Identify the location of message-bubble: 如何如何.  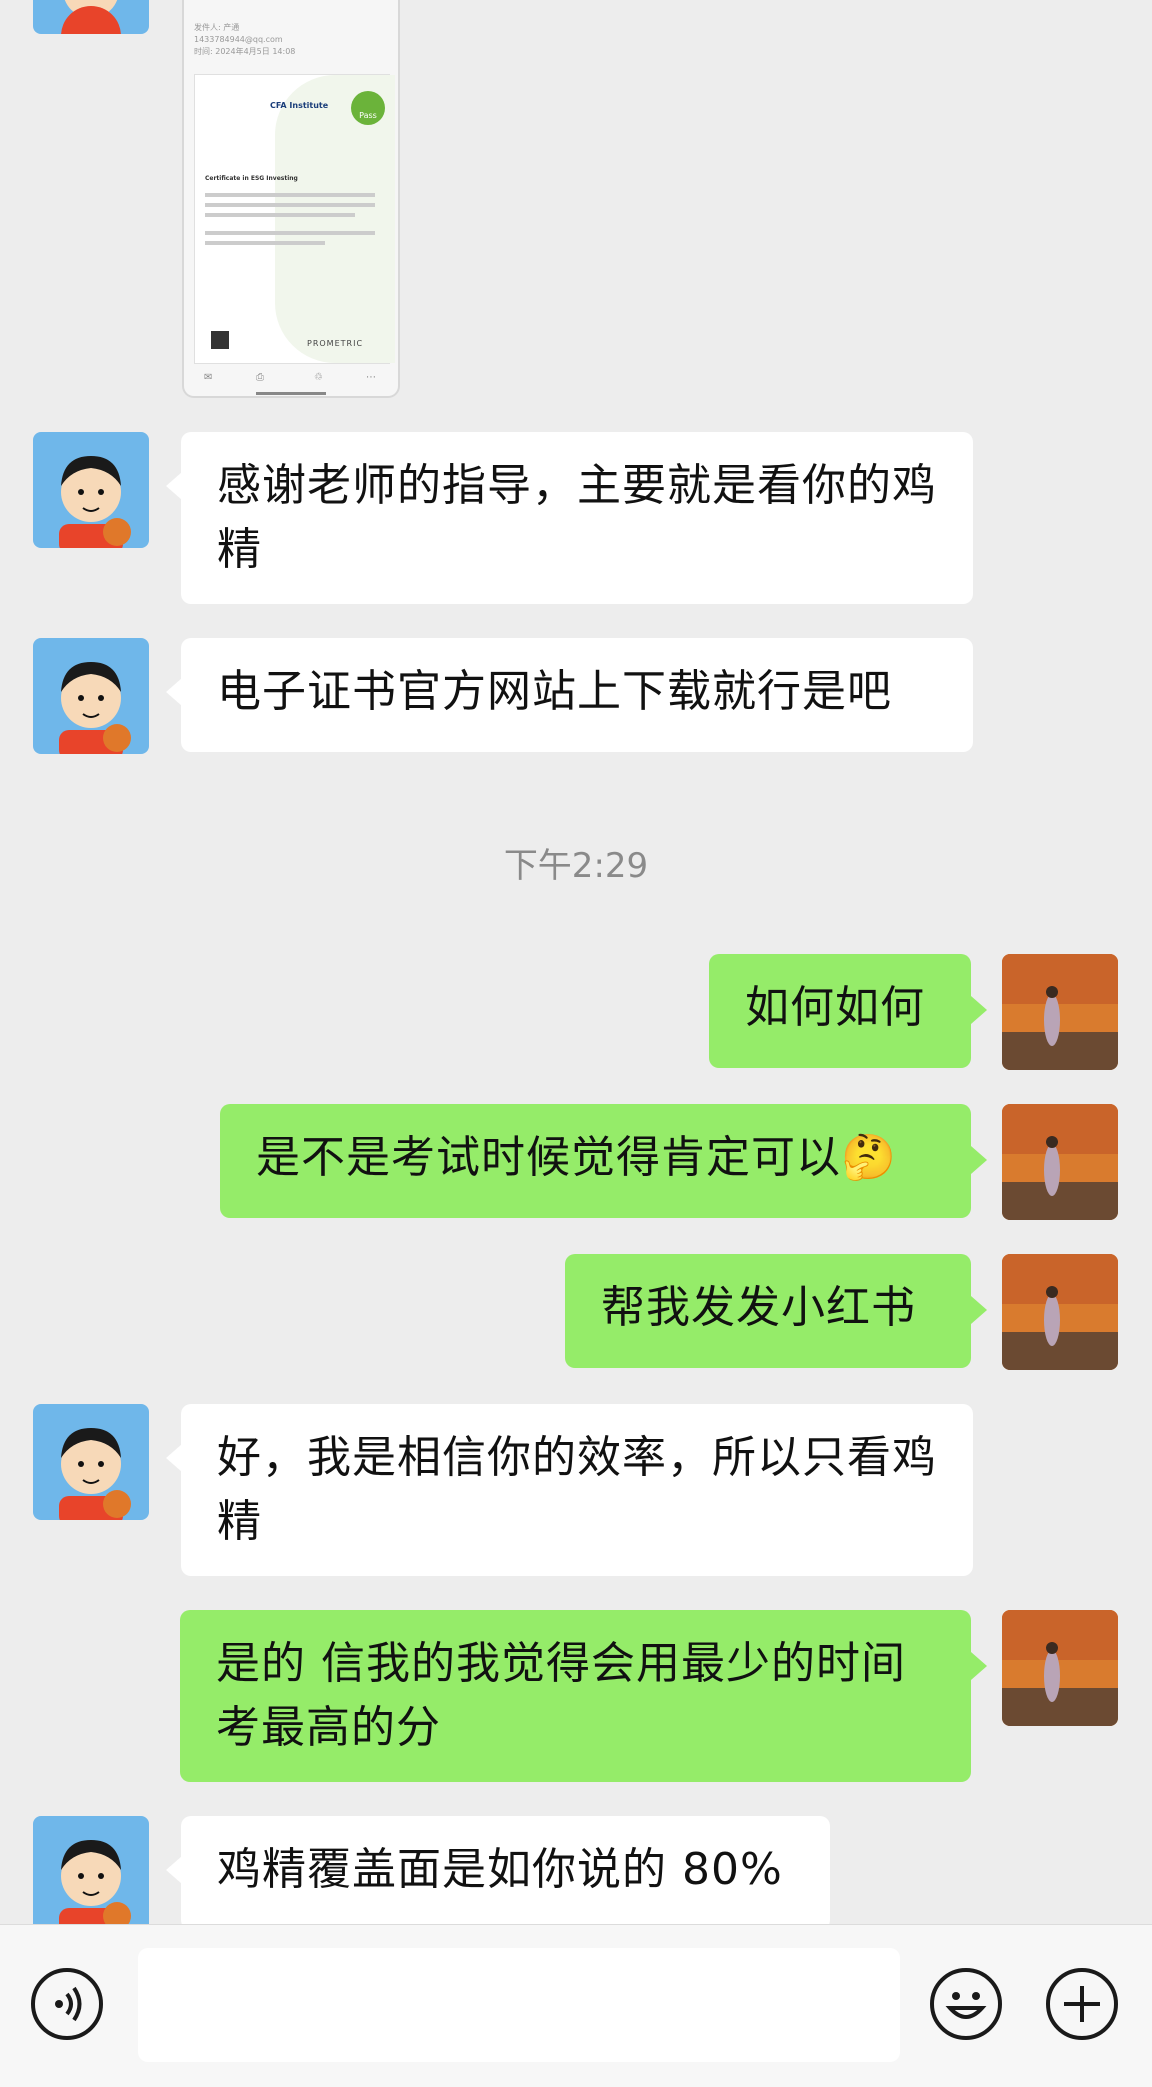
(840, 1011).